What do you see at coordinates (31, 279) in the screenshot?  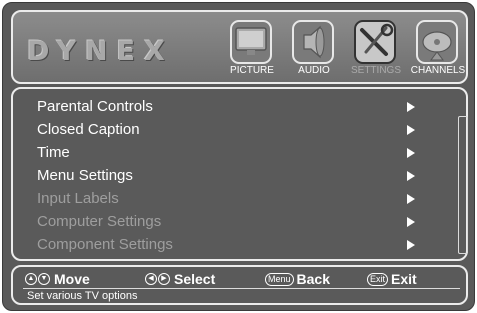 I see `up-arrow-icon: ▲` at bounding box center [31, 279].